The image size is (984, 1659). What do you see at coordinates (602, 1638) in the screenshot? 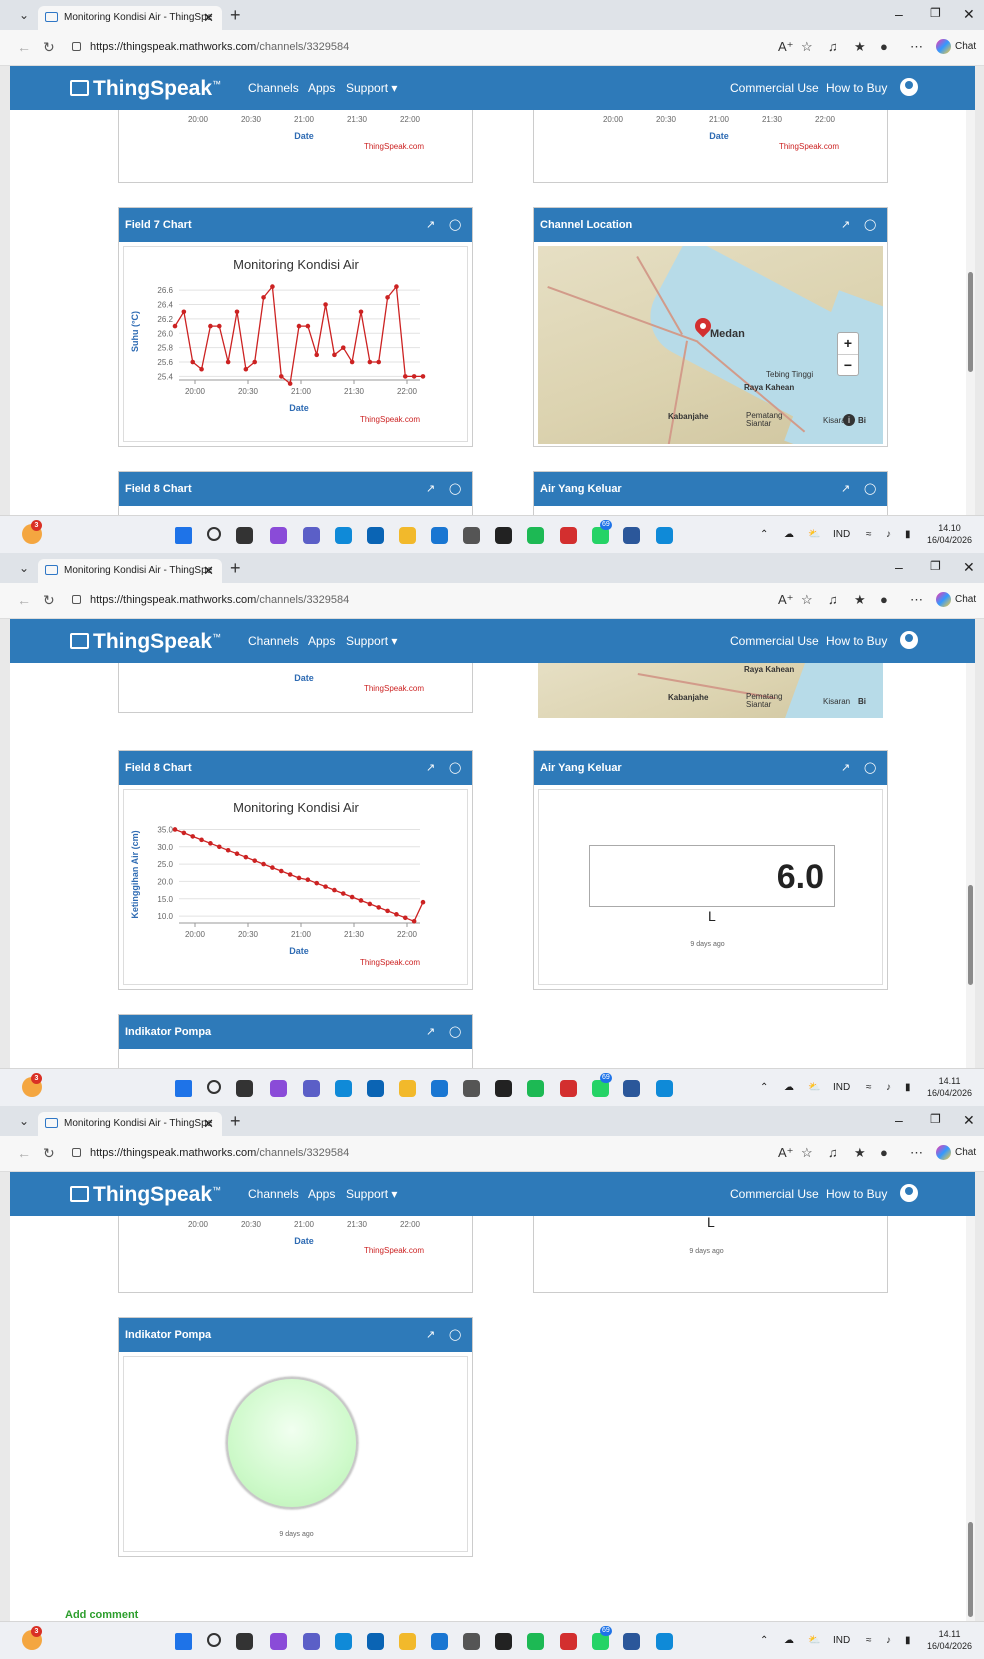
I see `whatsapp-icon: 69` at bounding box center [602, 1638].